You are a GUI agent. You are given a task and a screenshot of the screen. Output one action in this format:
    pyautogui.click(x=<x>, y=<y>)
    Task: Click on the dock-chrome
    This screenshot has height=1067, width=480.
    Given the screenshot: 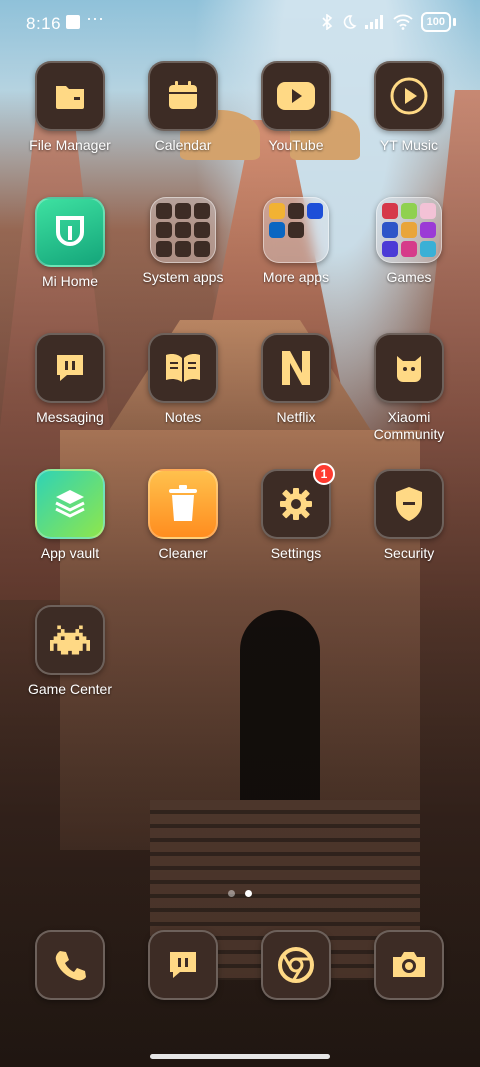 What is the action you would take?
    pyautogui.click(x=296, y=965)
    